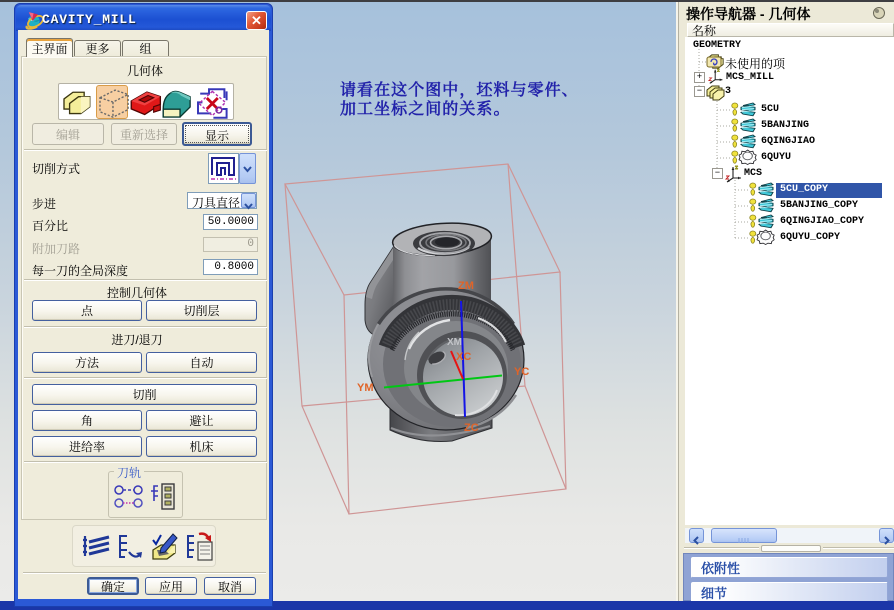 This screenshot has width=894, height=610. What do you see at coordinates (466, 286) in the screenshot?
I see `svg-text: ZM` at bounding box center [466, 286].